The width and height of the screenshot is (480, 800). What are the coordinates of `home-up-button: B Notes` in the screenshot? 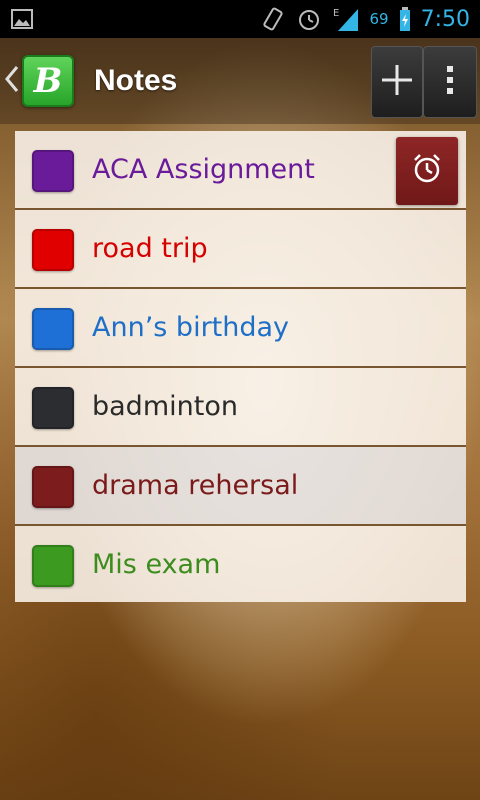 It's located at (95, 81).